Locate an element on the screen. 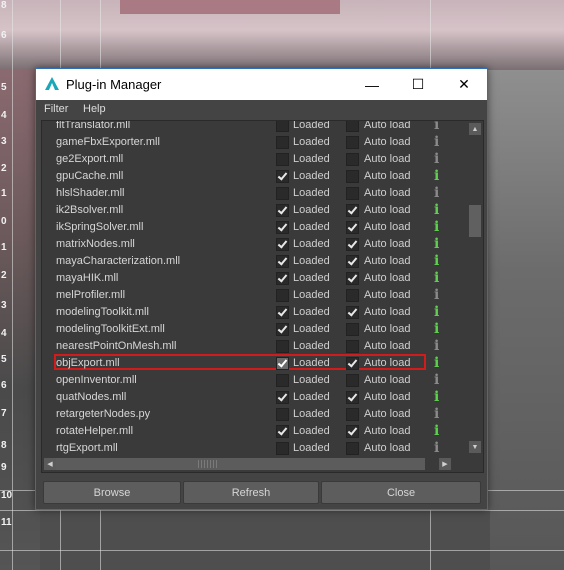  horizontal-scroll-thumb is located at coordinates (240, 464).